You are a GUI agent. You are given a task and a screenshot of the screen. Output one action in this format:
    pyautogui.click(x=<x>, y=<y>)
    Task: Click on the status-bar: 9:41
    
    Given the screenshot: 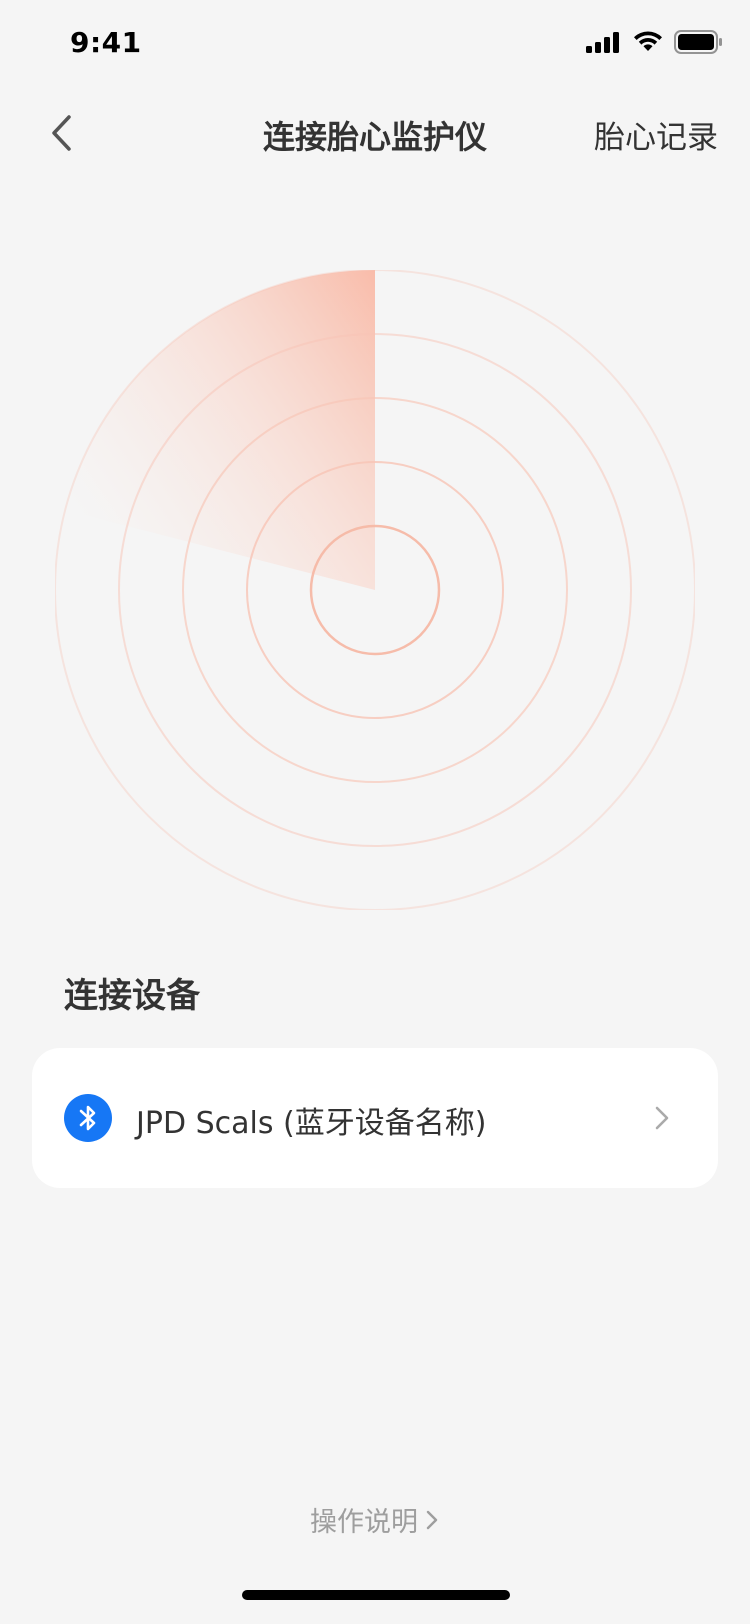 What is the action you would take?
    pyautogui.click(x=375, y=45)
    